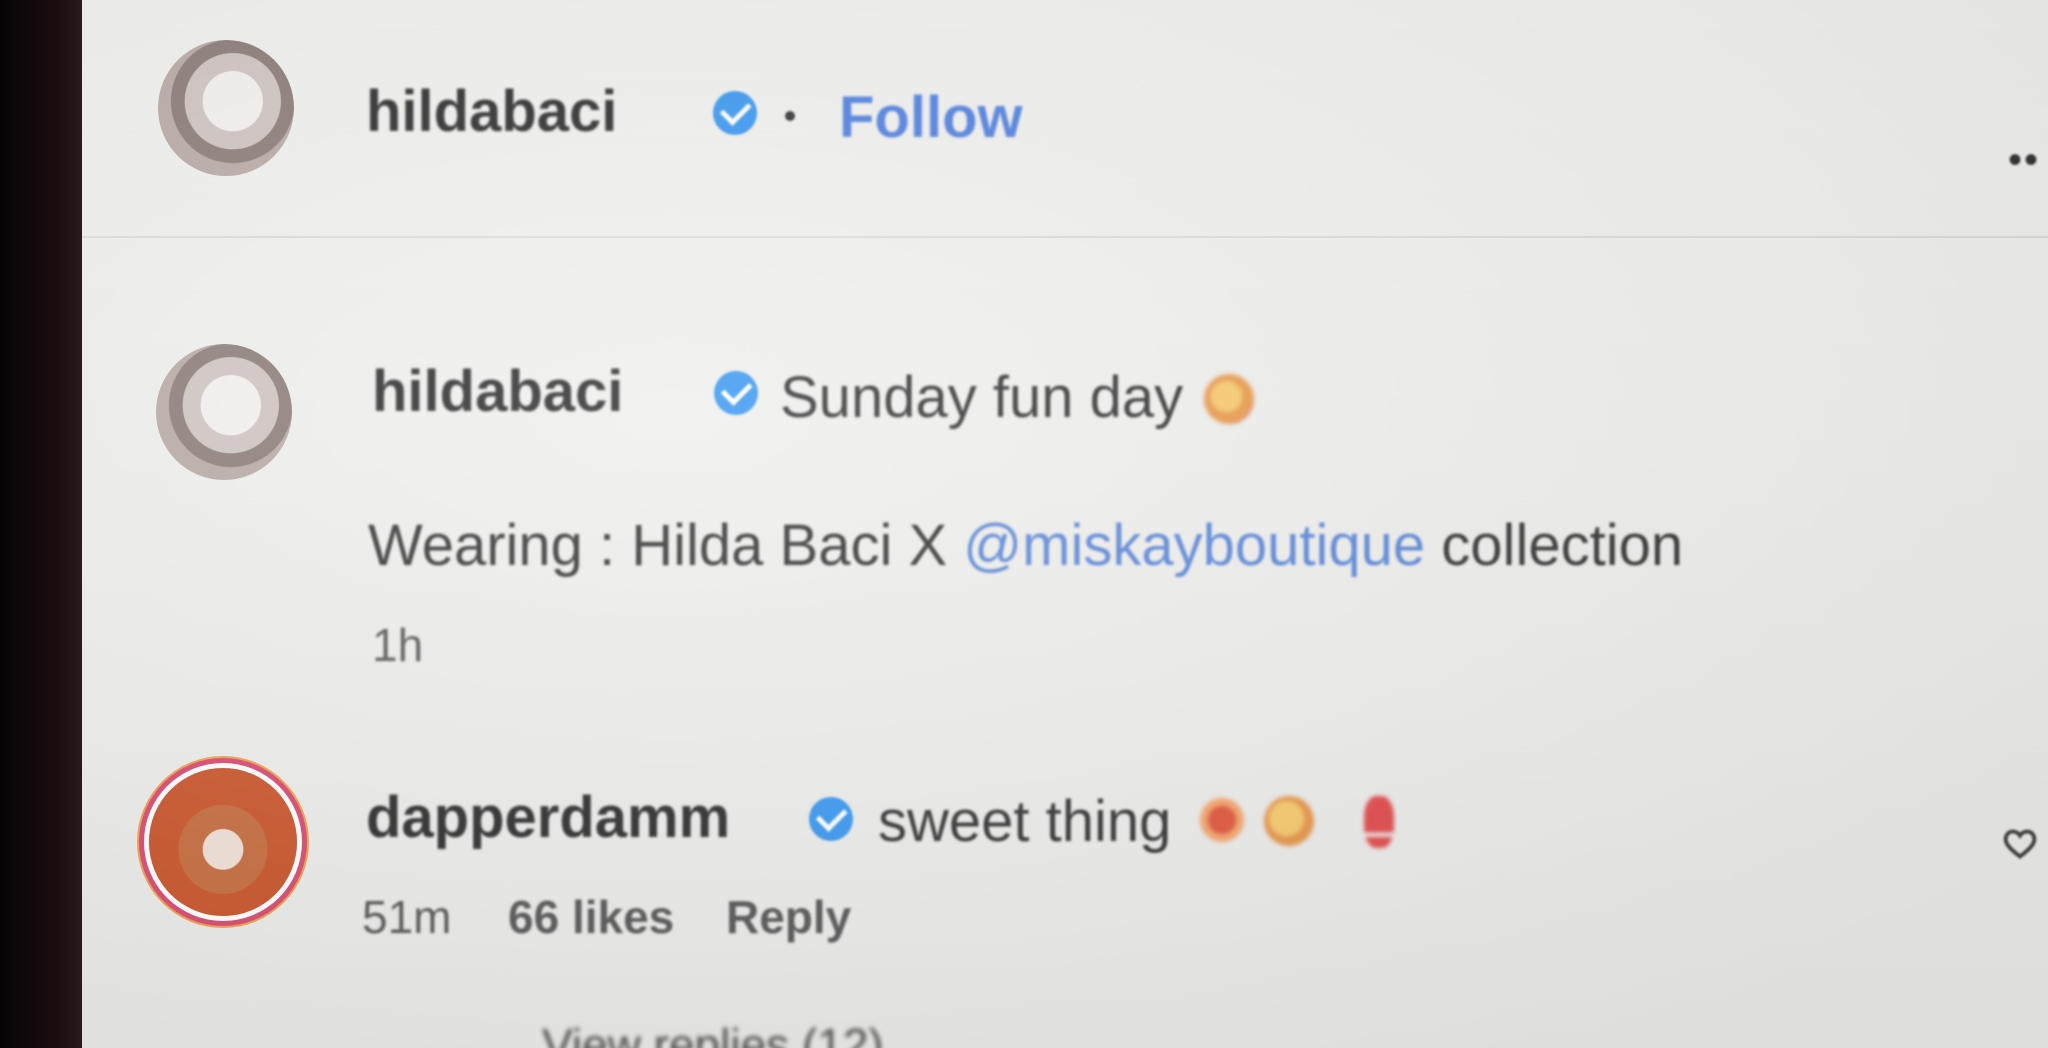  Describe the element at coordinates (1222, 820) in the screenshot. I see `kiss-mark-emoji-icon` at that location.